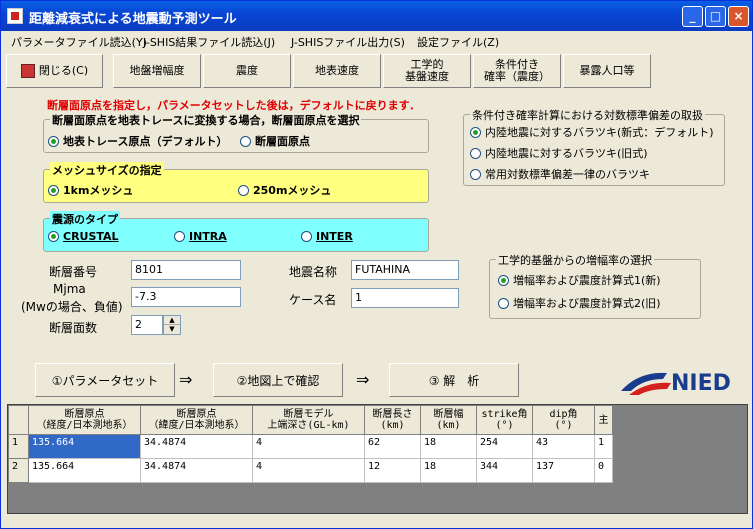  Describe the element at coordinates (560, 174) in the screenshot. I see `radio-prob-uniform: 常用対数標準偏差一律のバラツキ` at that location.